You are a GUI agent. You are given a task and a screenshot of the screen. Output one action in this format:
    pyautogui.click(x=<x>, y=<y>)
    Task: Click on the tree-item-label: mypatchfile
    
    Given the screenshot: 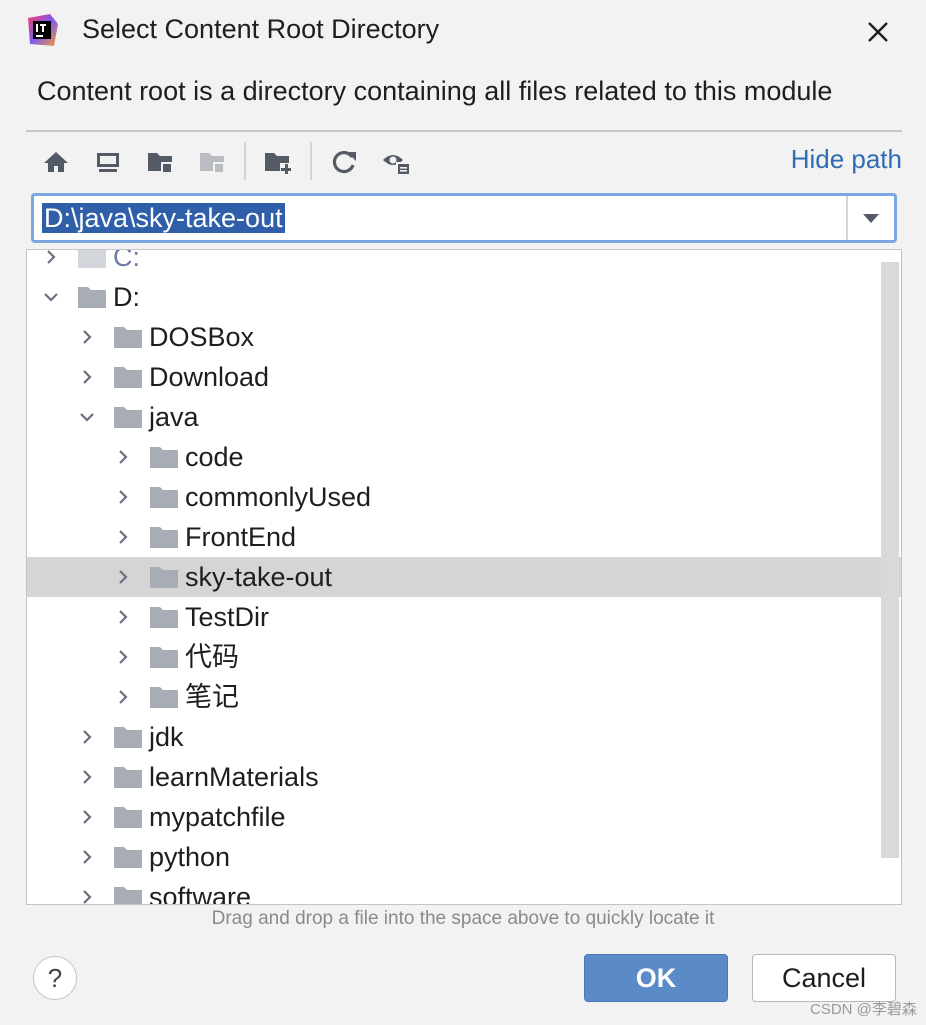 What is the action you would take?
    pyautogui.click(x=217, y=817)
    